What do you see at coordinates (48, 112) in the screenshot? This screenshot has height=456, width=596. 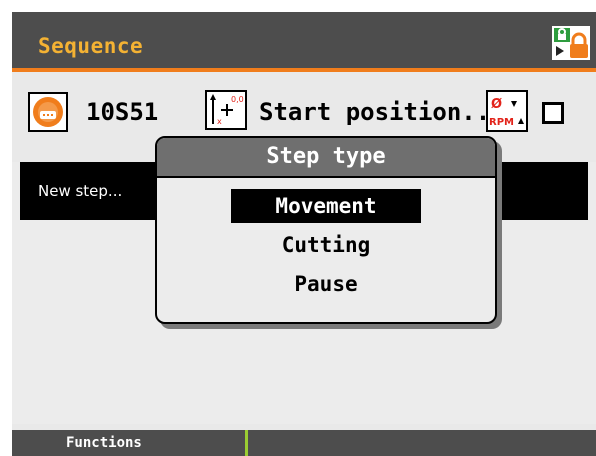 I see `saw-blade-icon` at bounding box center [48, 112].